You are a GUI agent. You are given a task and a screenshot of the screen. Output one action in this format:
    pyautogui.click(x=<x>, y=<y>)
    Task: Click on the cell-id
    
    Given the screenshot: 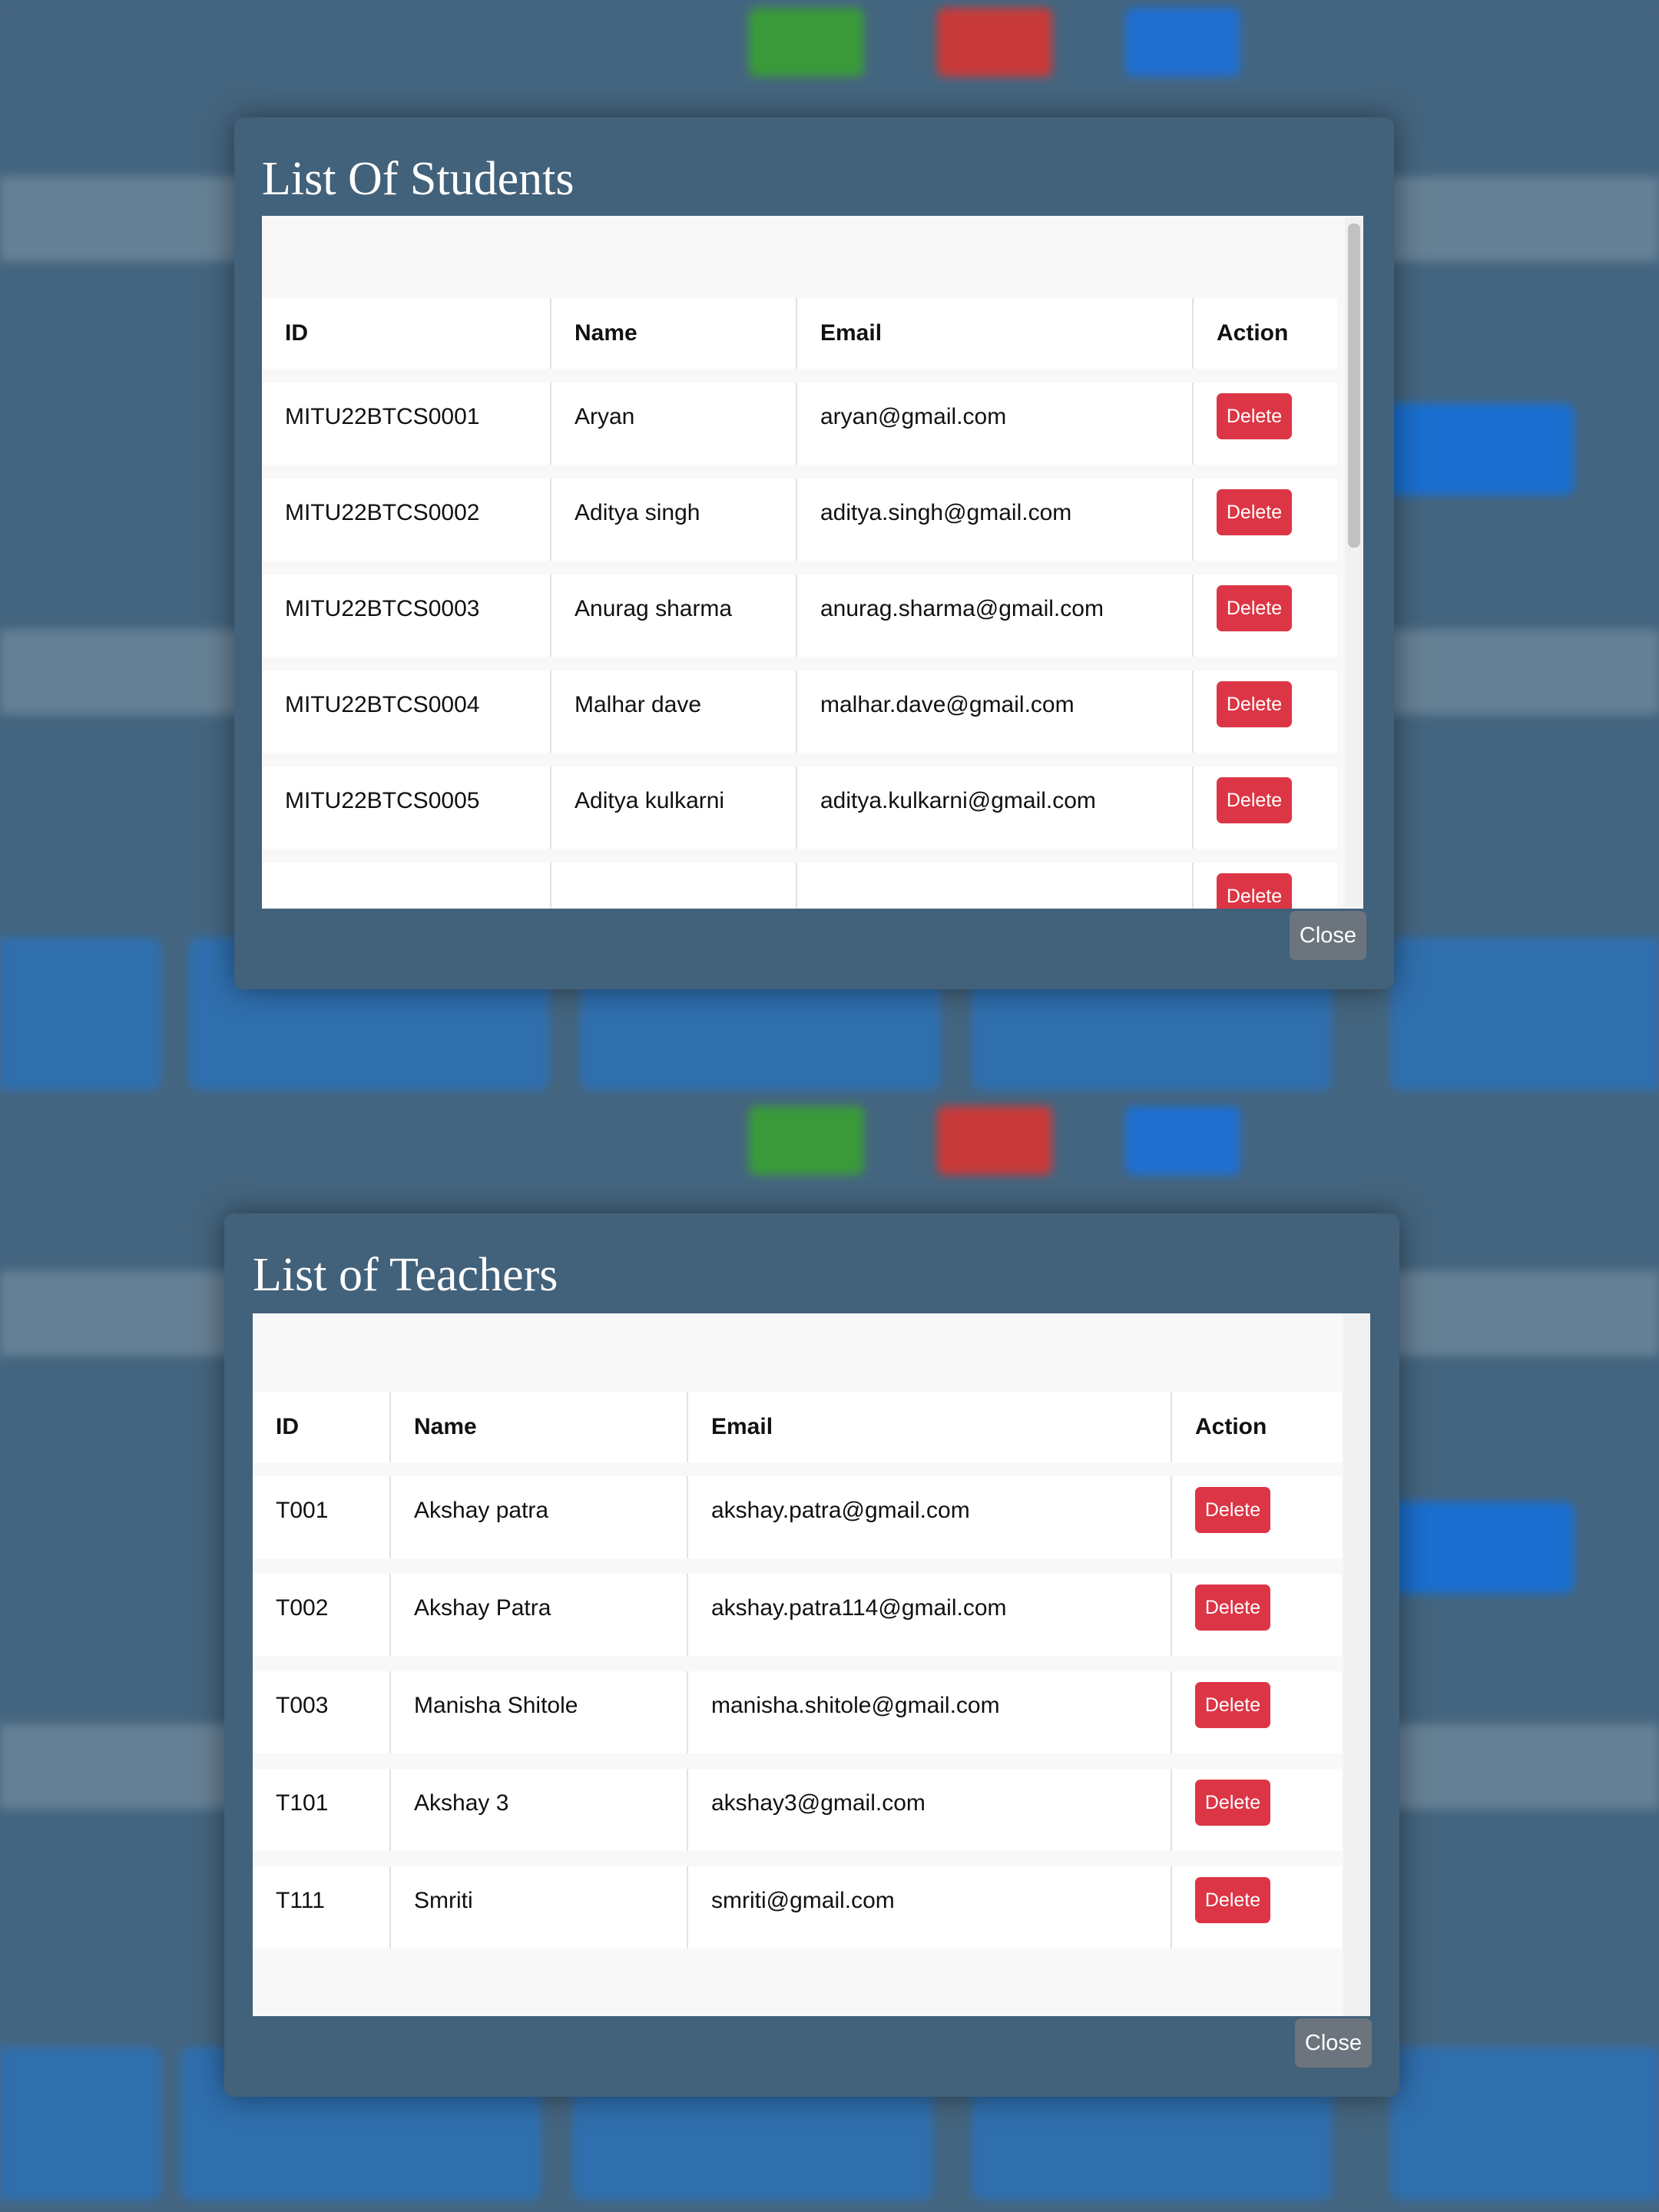 What is the action you would take?
    pyautogui.click(x=406, y=886)
    